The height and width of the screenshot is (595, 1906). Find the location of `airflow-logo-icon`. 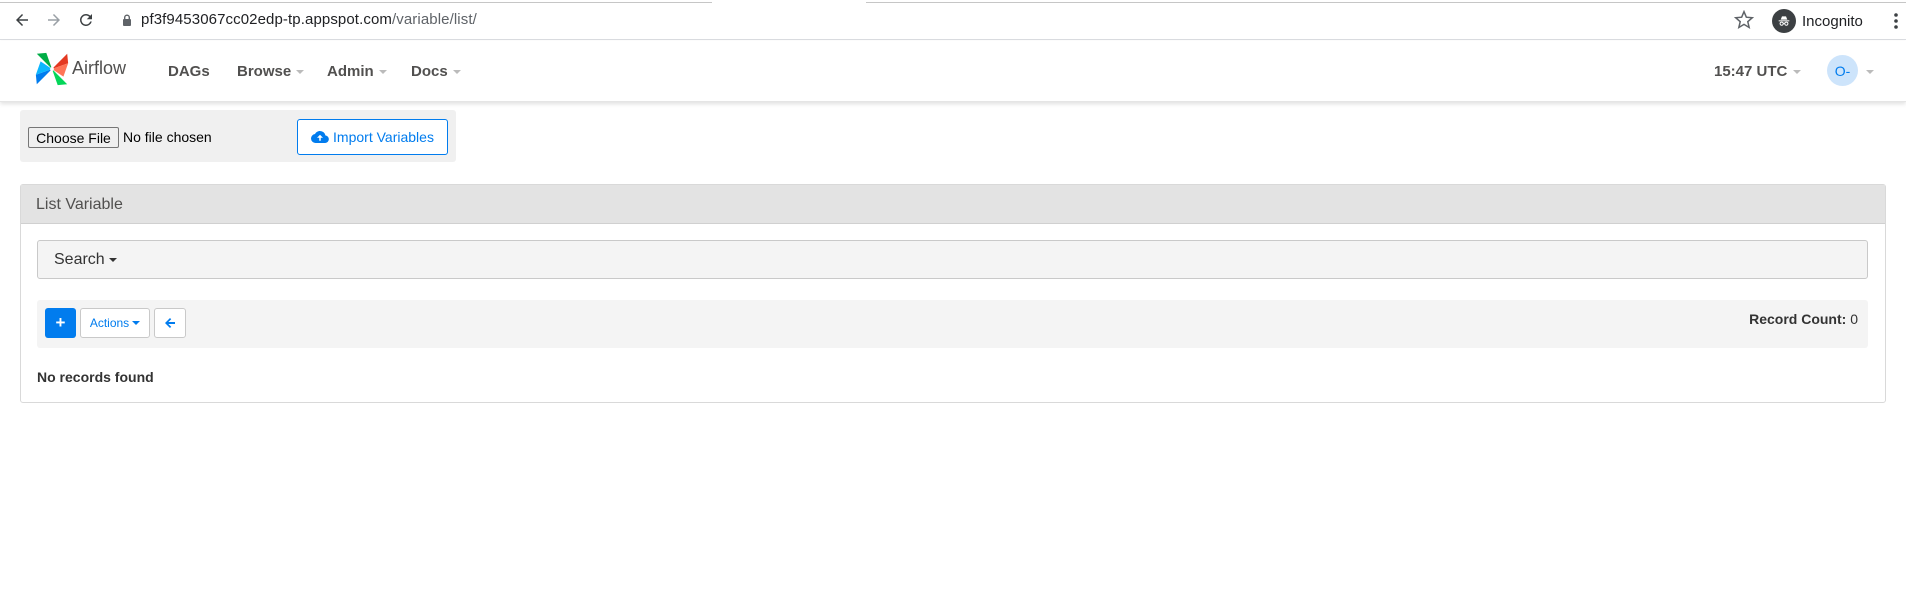

airflow-logo-icon is located at coordinates (52, 69).